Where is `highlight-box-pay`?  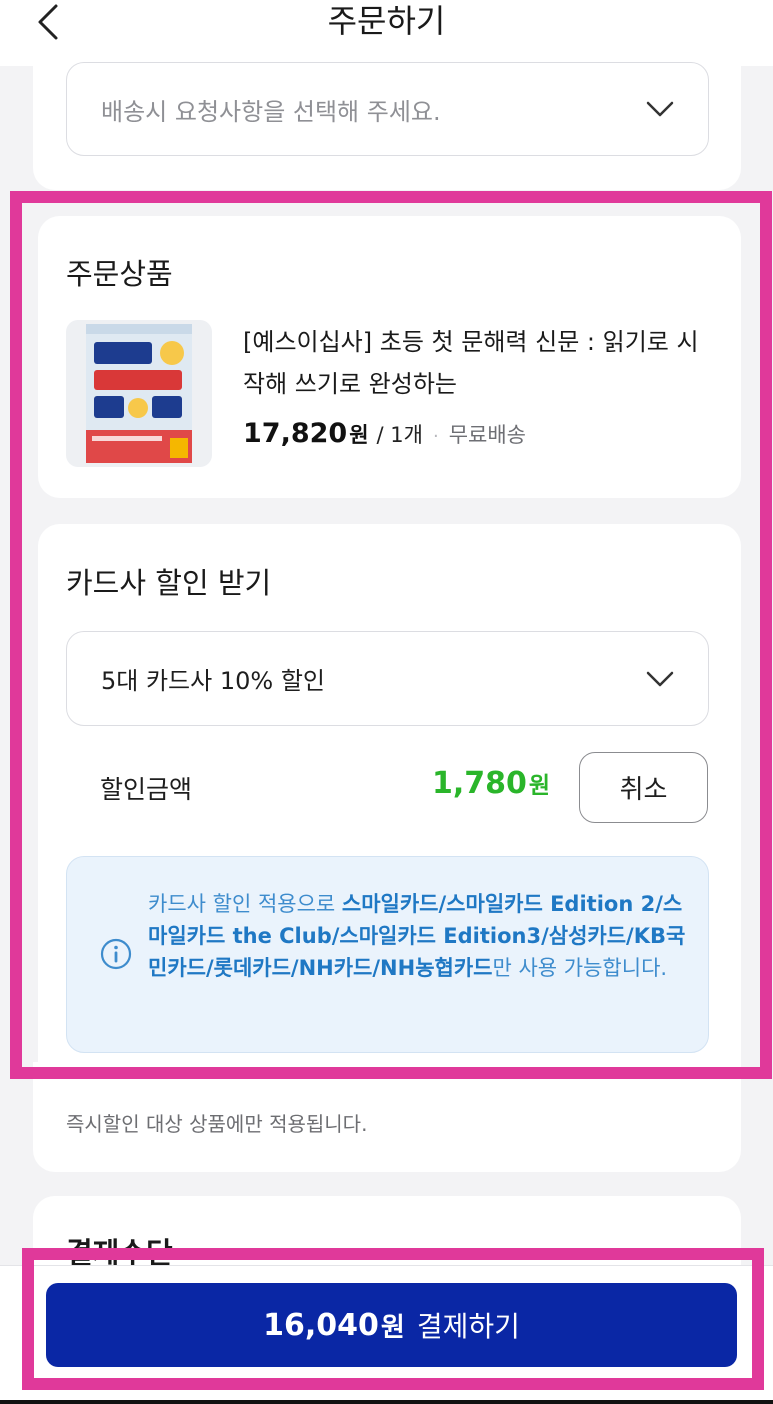 highlight-box-pay is located at coordinates (393, 1319).